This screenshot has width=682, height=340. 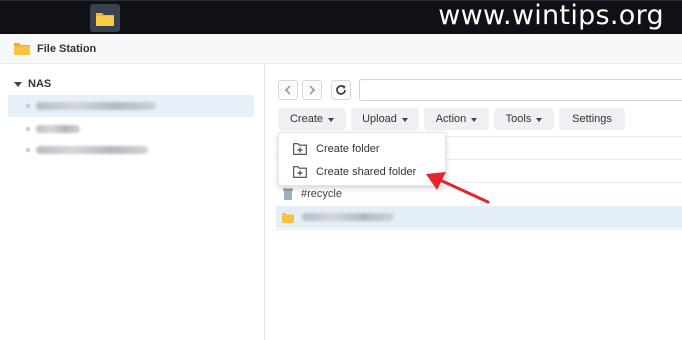 I want to click on menu-item-label: Create folder, so click(x=348, y=149).